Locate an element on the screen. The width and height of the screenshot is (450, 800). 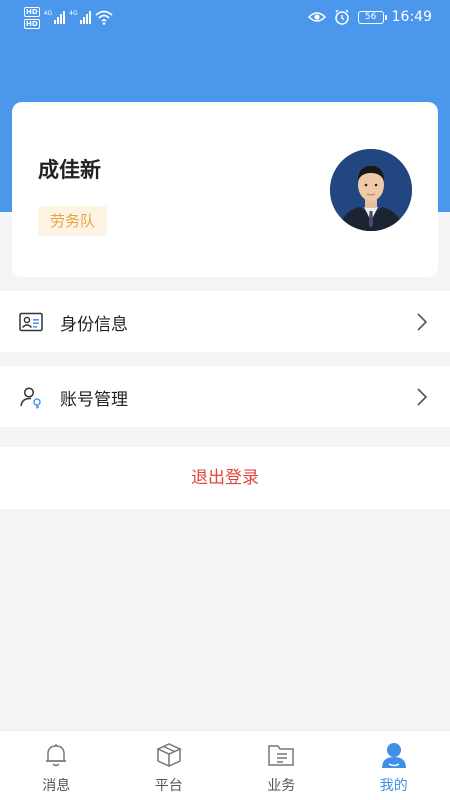
battery-icon: 56 is located at coordinates (372, 17).